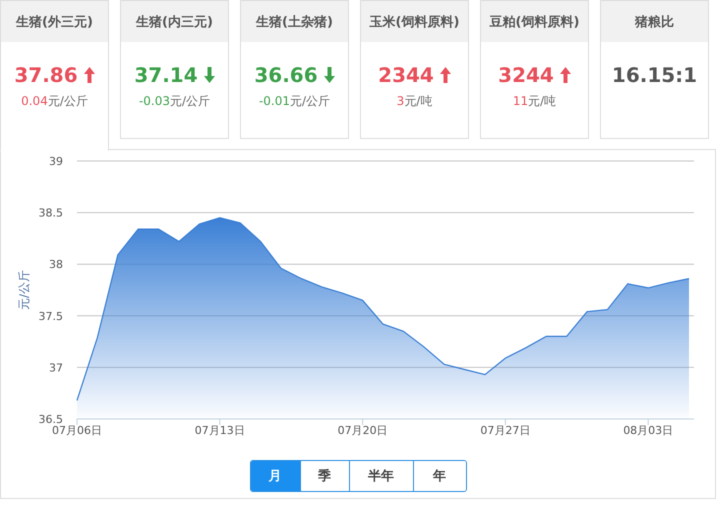 This screenshot has height=505, width=718. Describe the element at coordinates (439, 476) in the screenshot. I see `range-tab: 年` at that location.